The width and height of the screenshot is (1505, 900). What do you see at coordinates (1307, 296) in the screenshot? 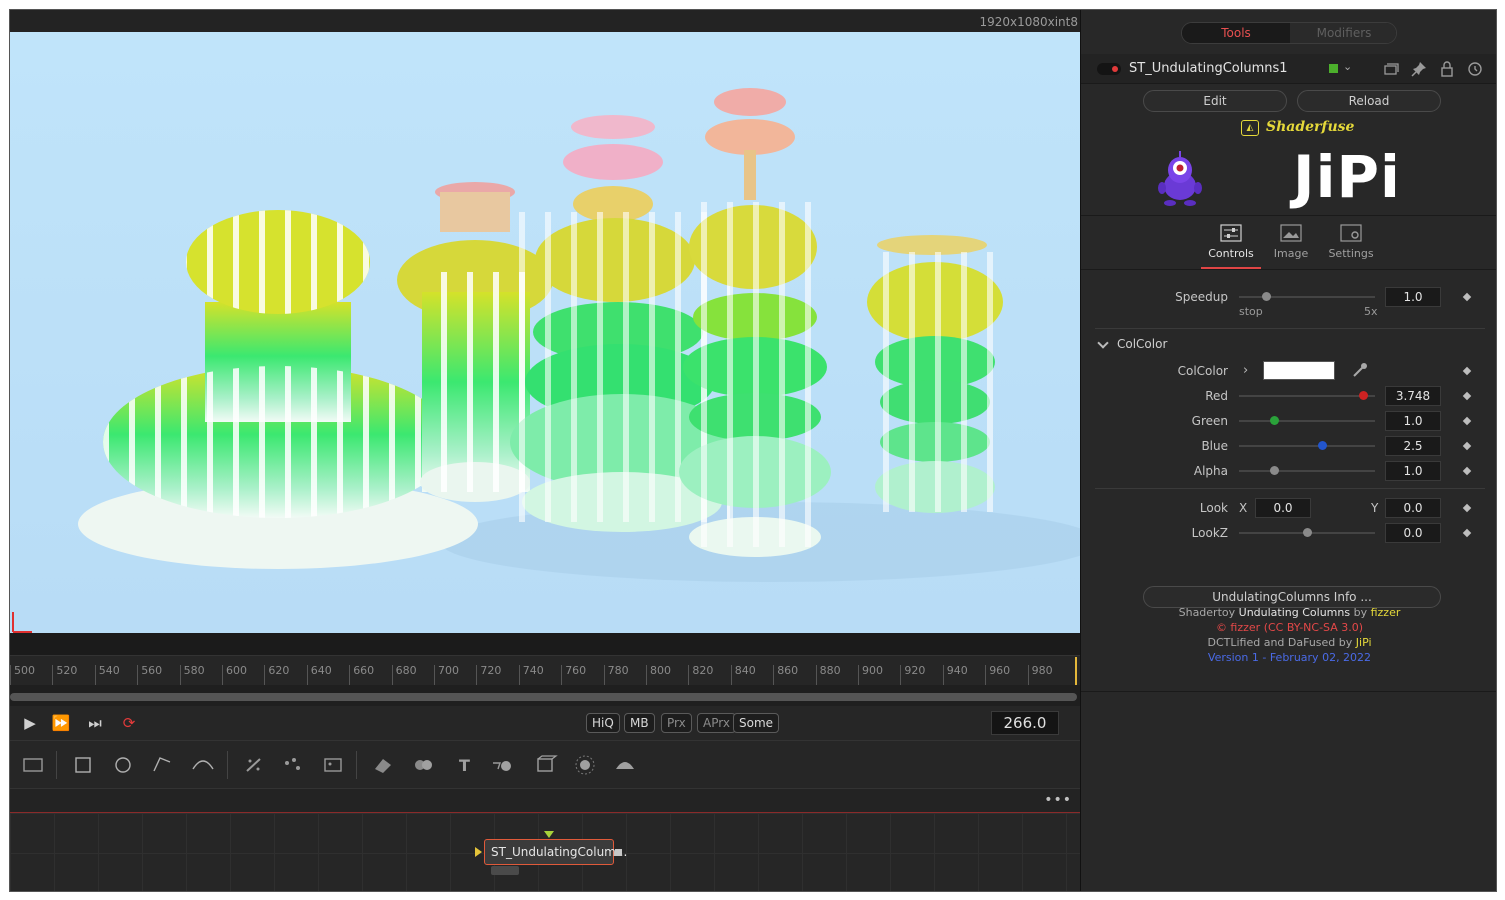
I see `speedup-slider` at bounding box center [1307, 296].